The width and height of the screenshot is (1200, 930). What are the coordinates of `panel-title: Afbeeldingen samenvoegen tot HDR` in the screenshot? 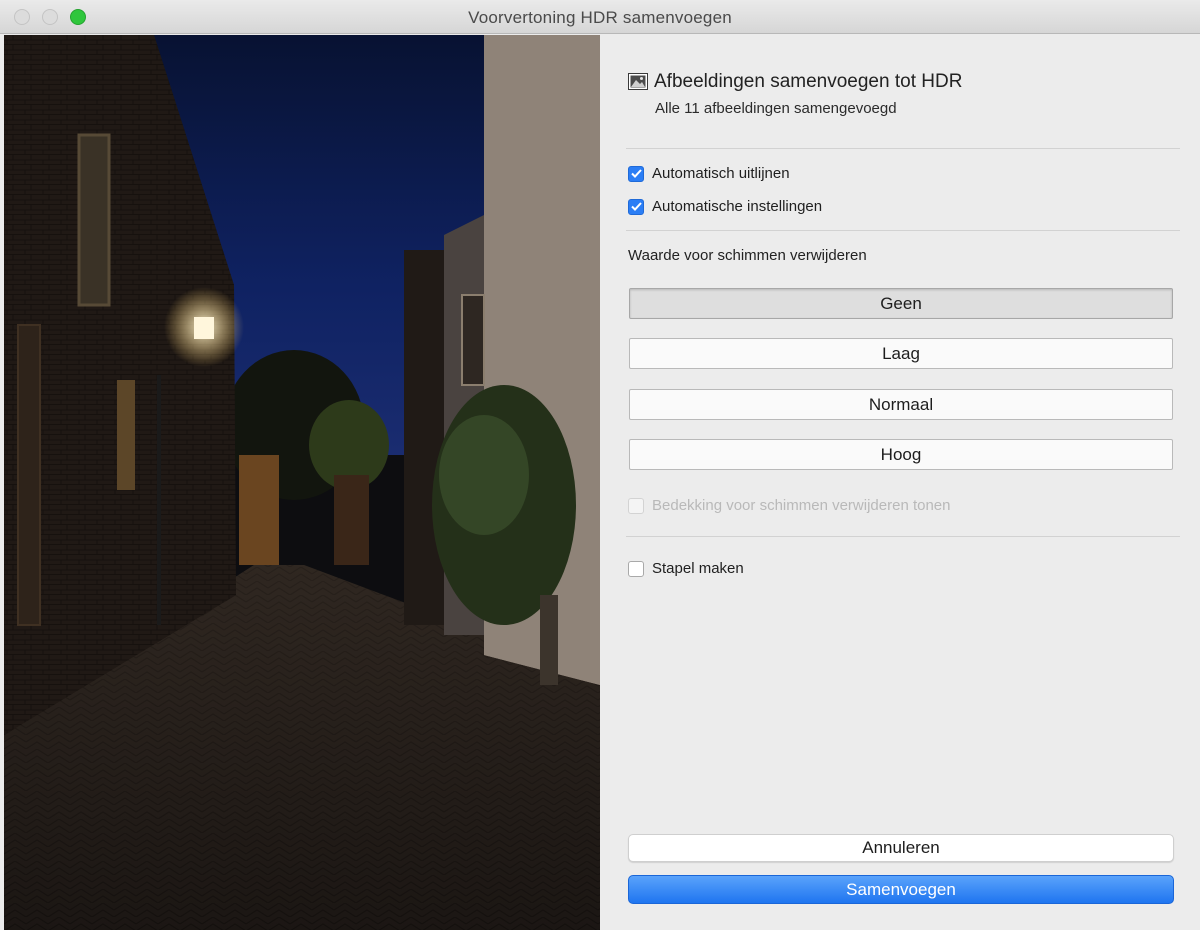 It's located at (808, 81).